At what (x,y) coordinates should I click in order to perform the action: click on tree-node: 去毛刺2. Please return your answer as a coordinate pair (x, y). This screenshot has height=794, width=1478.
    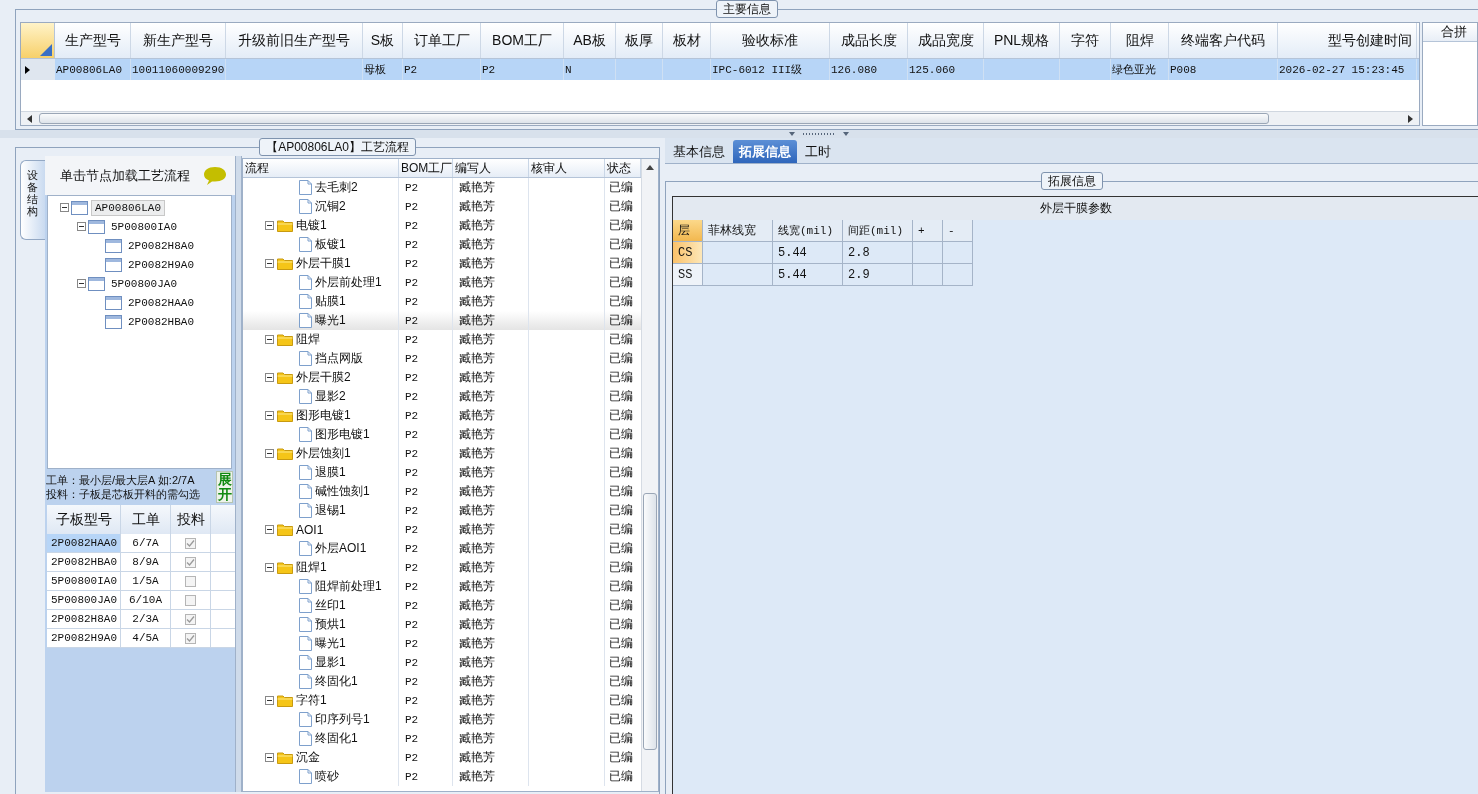
    Looking at the image, I should click on (336, 187).